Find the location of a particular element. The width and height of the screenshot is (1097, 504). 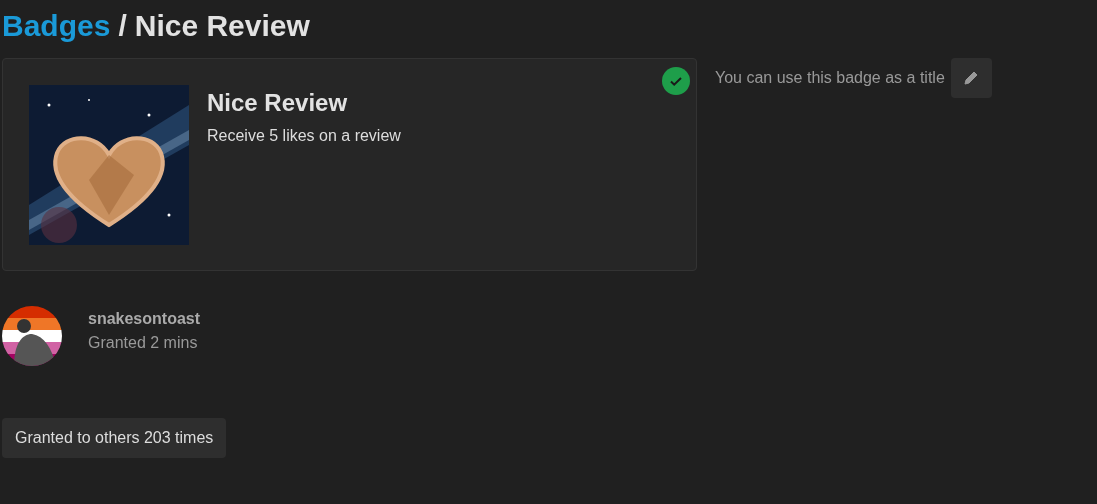

grant-time: Granted 2 mins is located at coordinates (143, 343).